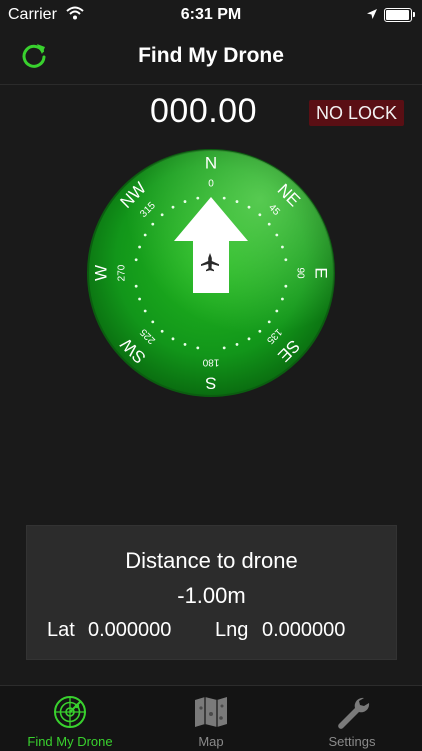 This screenshot has height=751, width=422. What do you see at coordinates (321, 272) in the screenshot?
I see `compass-cardinal-e: E` at bounding box center [321, 272].